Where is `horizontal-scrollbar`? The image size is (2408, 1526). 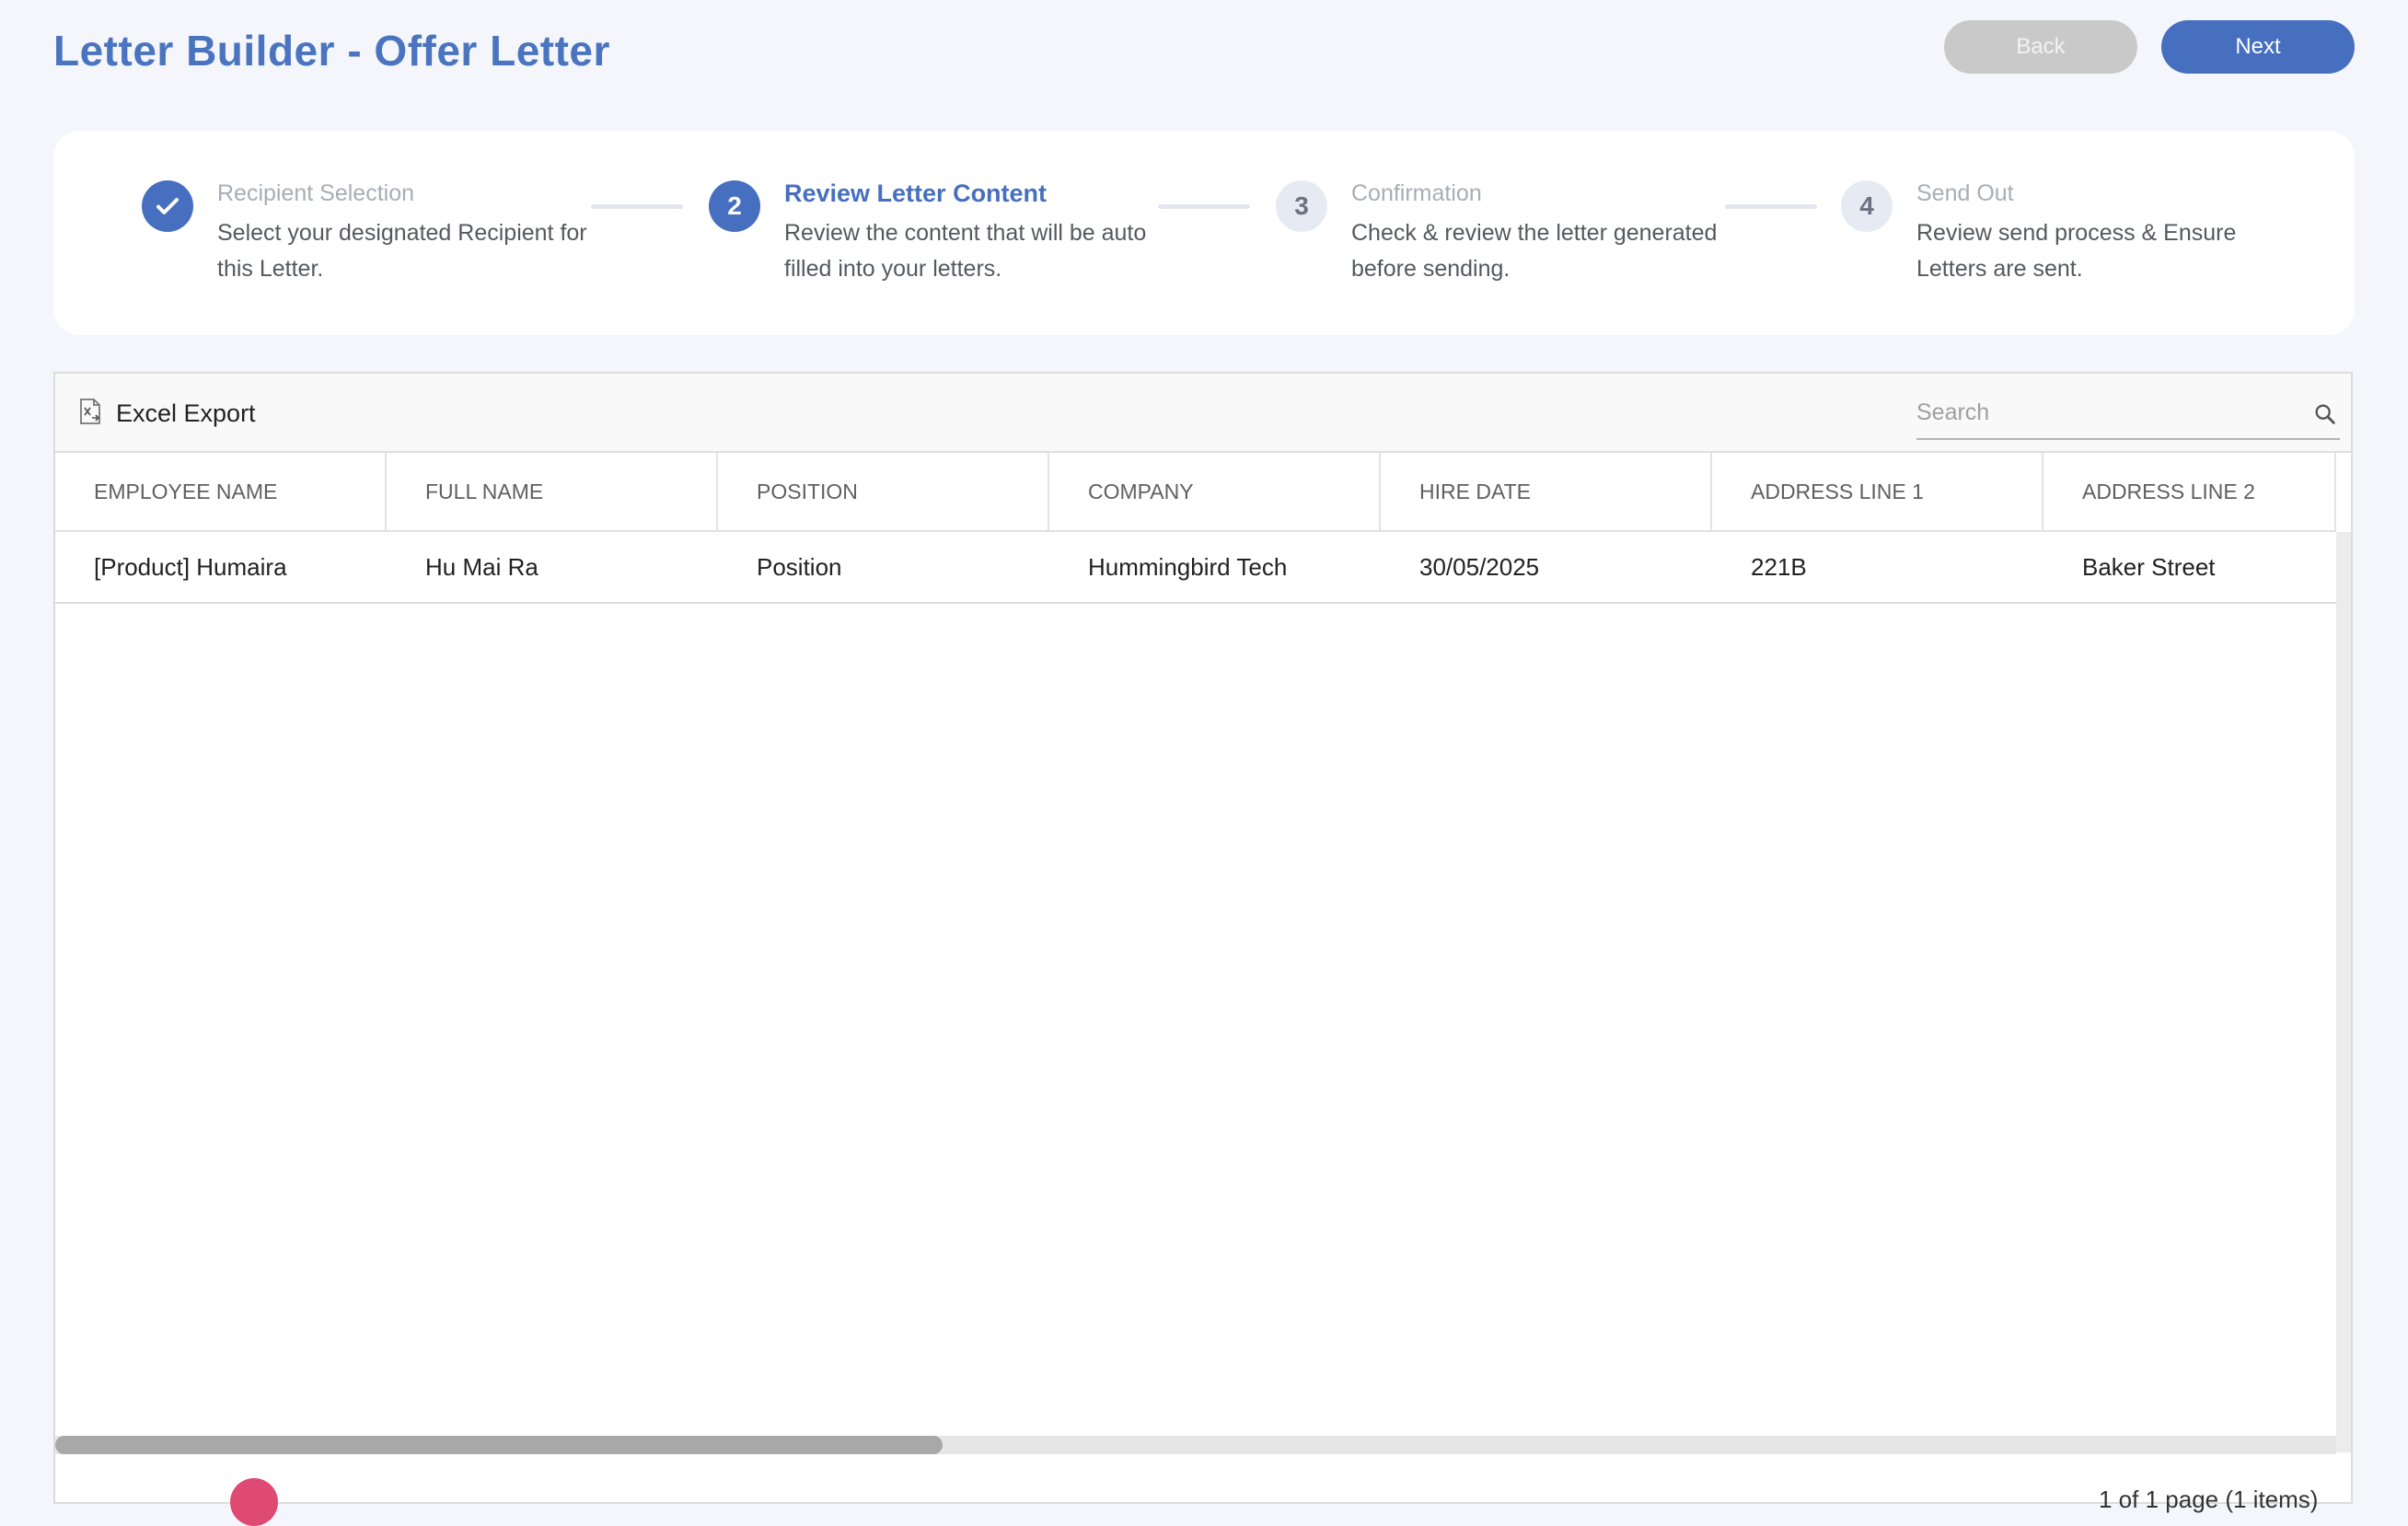
horizontal-scrollbar is located at coordinates (1195, 1445).